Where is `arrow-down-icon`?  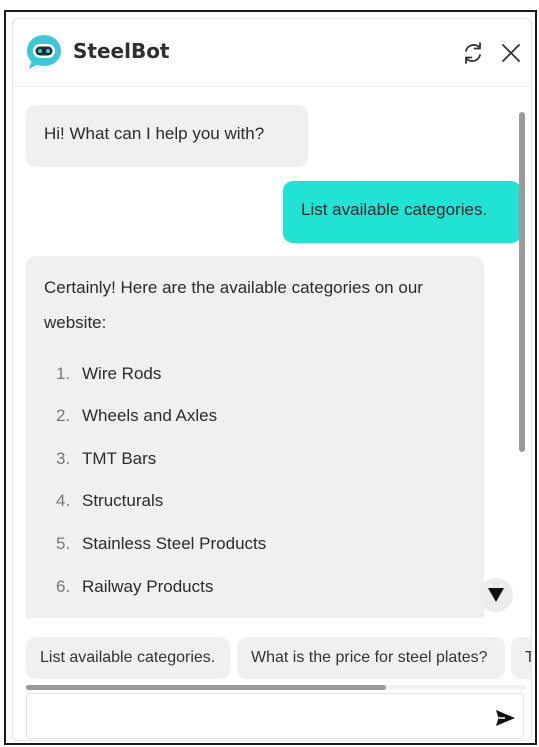 arrow-down-icon is located at coordinates (496, 595).